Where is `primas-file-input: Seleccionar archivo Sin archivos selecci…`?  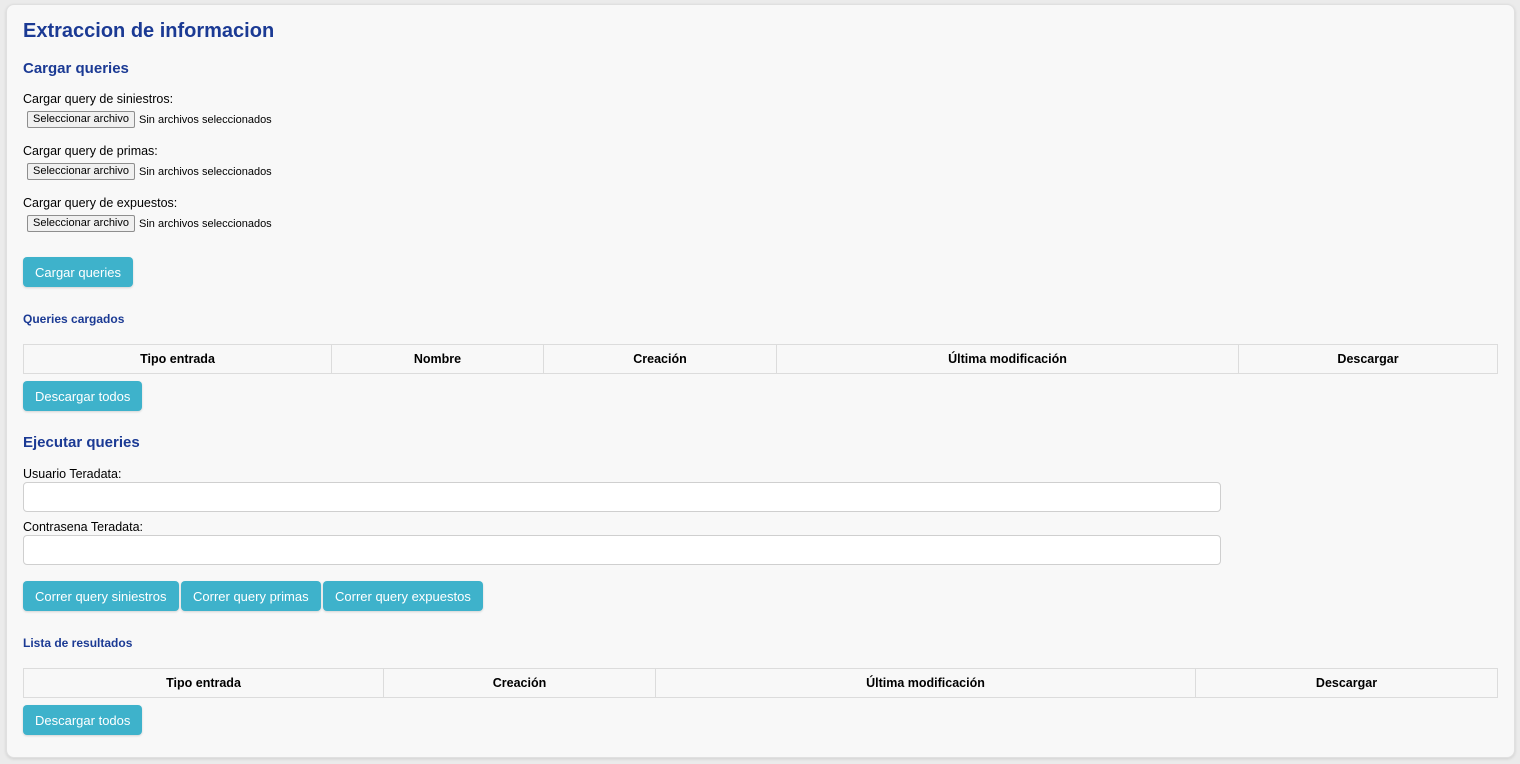
primas-file-input: Seleccionar archivo Sin archivos selecci… is located at coordinates (149, 171).